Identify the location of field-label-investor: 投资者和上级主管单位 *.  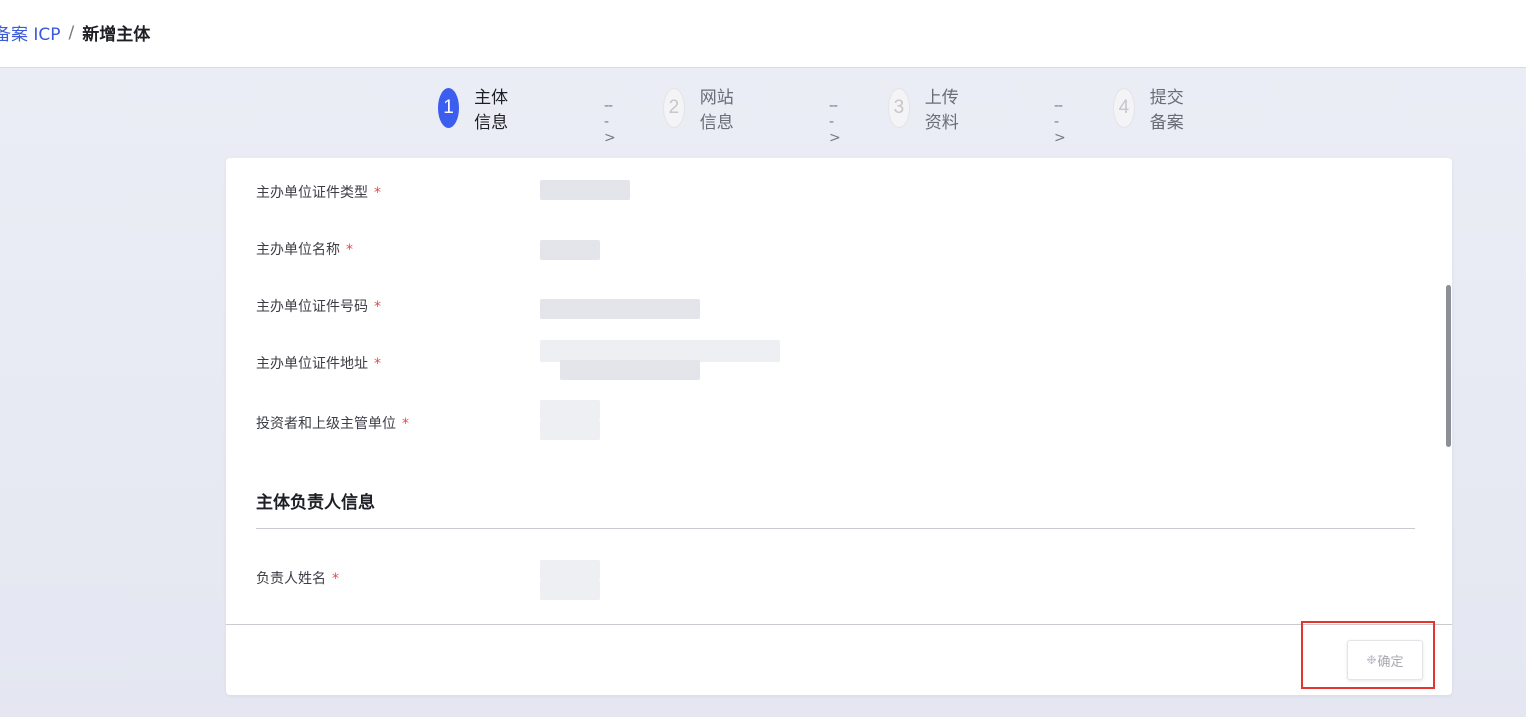
(332, 424).